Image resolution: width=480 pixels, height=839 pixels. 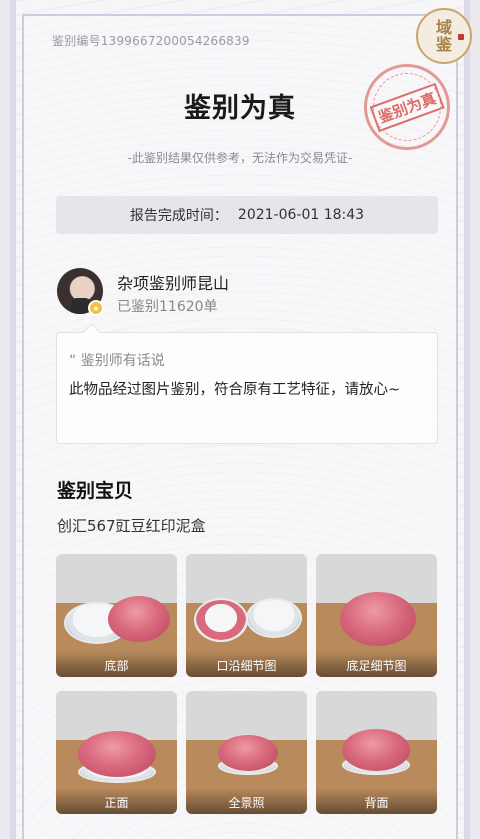 I want to click on photo-front: 正面, so click(x=116, y=752).